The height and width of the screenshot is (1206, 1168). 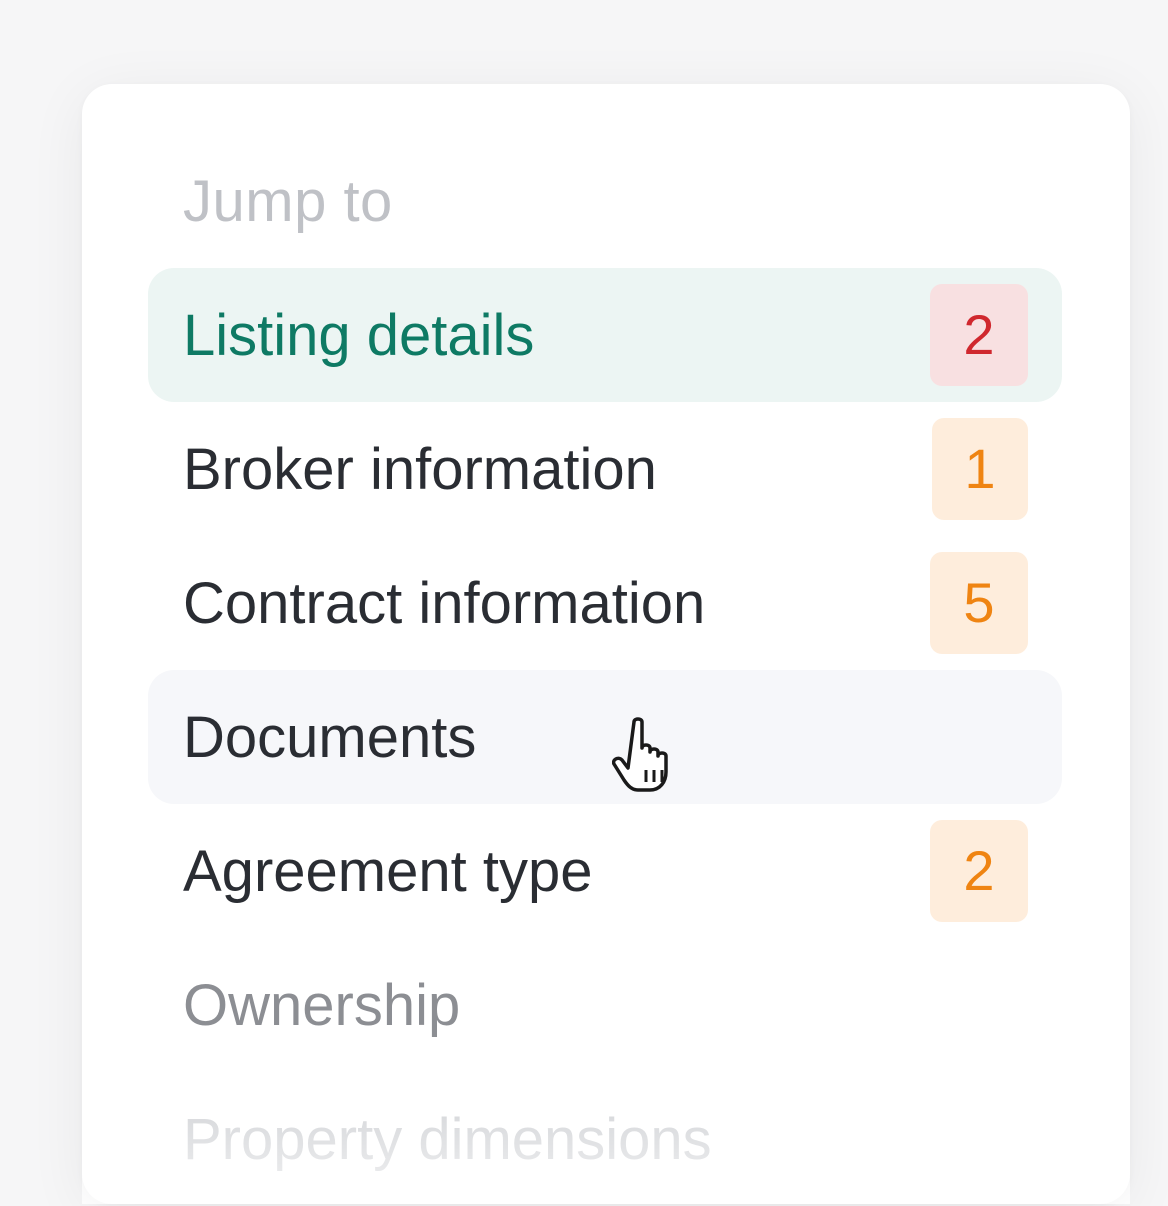 What do you see at coordinates (640, 754) in the screenshot?
I see `hand-pointer-icon` at bounding box center [640, 754].